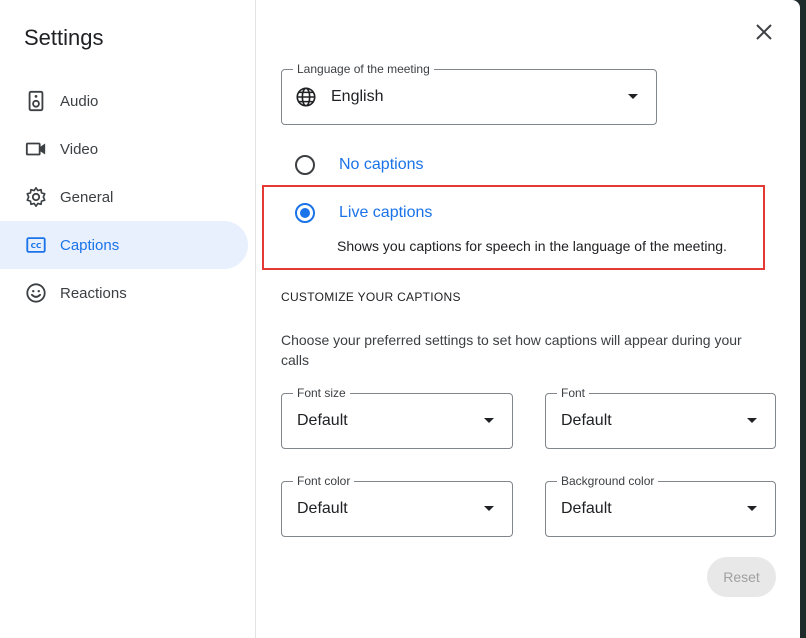 The width and height of the screenshot is (806, 638). I want to click on language-field-label: Language of the meeting, so click(363, 69).